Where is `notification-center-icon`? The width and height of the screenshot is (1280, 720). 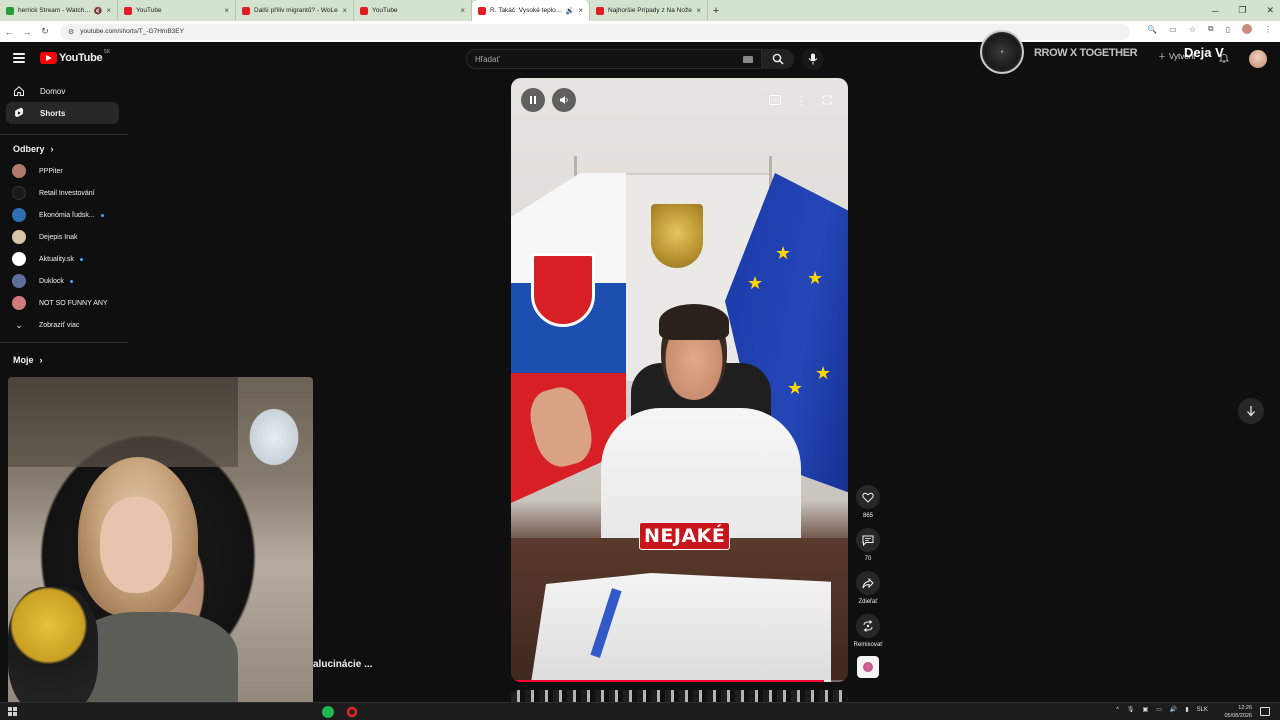
notification-center-icon is located at coordinates (1265, 711).